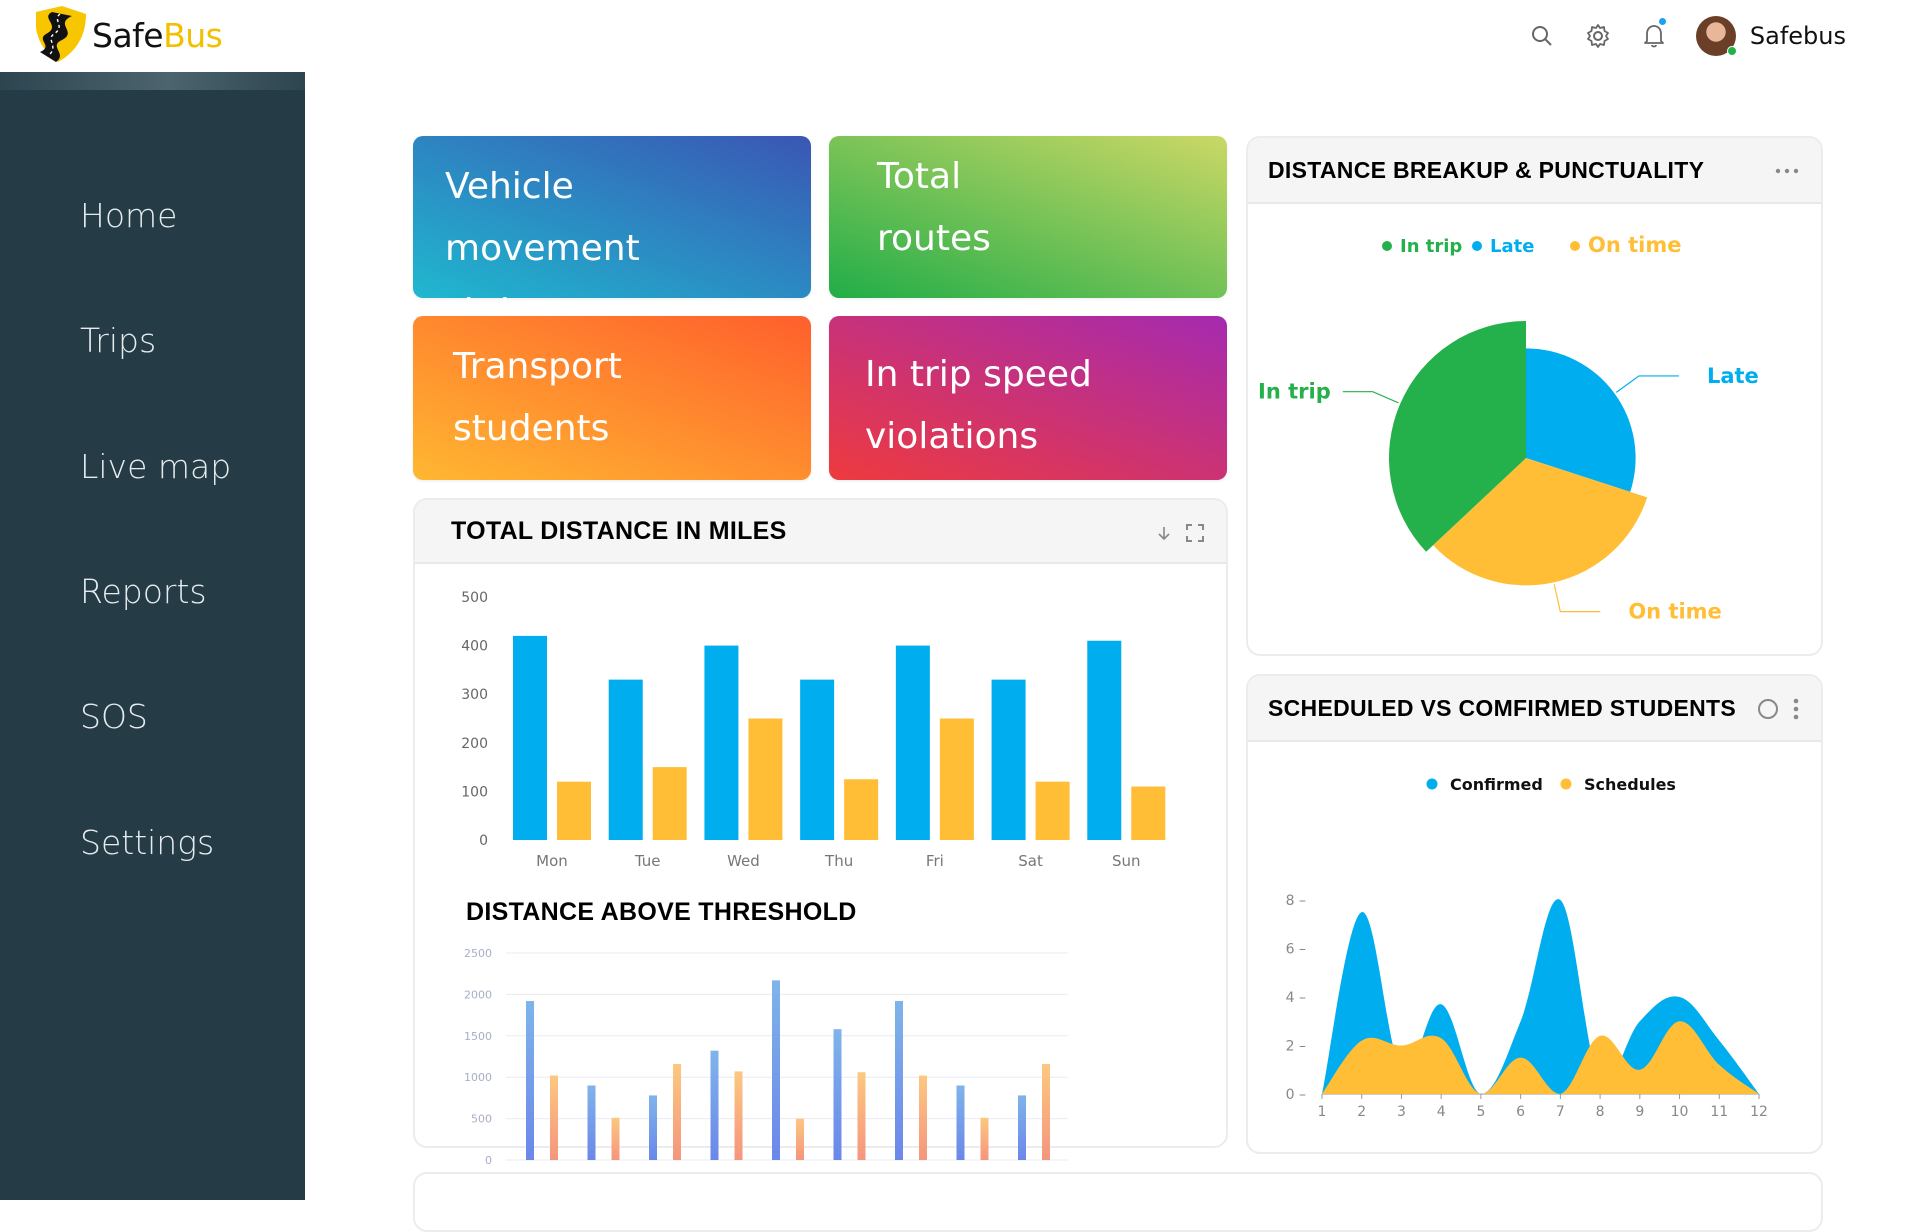  Describe the element at coordinates (478, 1077) in the screenshot. I see `y-tick-label: 1000` at that location.